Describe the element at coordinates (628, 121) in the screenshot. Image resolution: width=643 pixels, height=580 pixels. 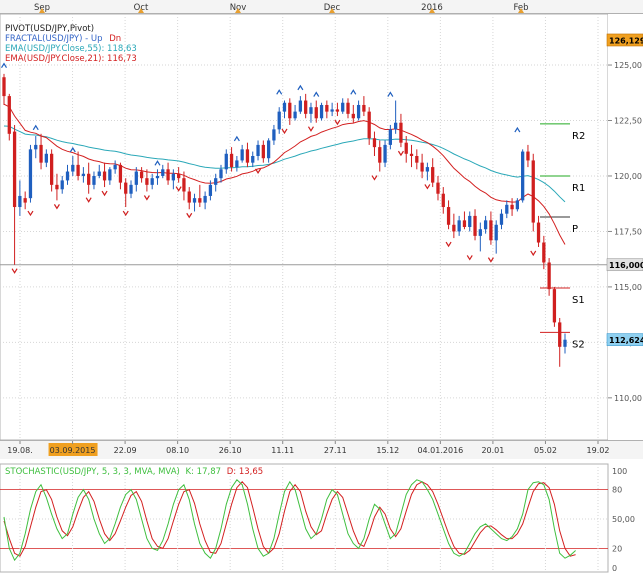
I see `price-tick-label: 122,50` at that location.